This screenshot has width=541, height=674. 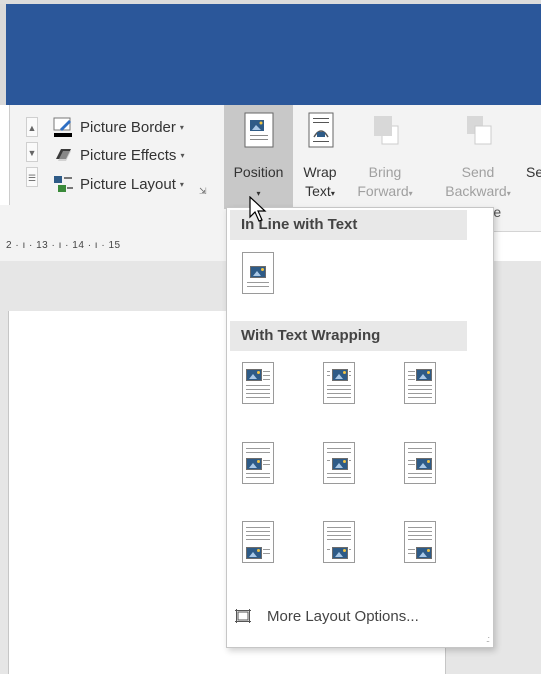 What do you see at coordinates (320, 172) in the screenshot?
I see `wrap-text-label-1: Wrap` at bounding box center [320, 172].